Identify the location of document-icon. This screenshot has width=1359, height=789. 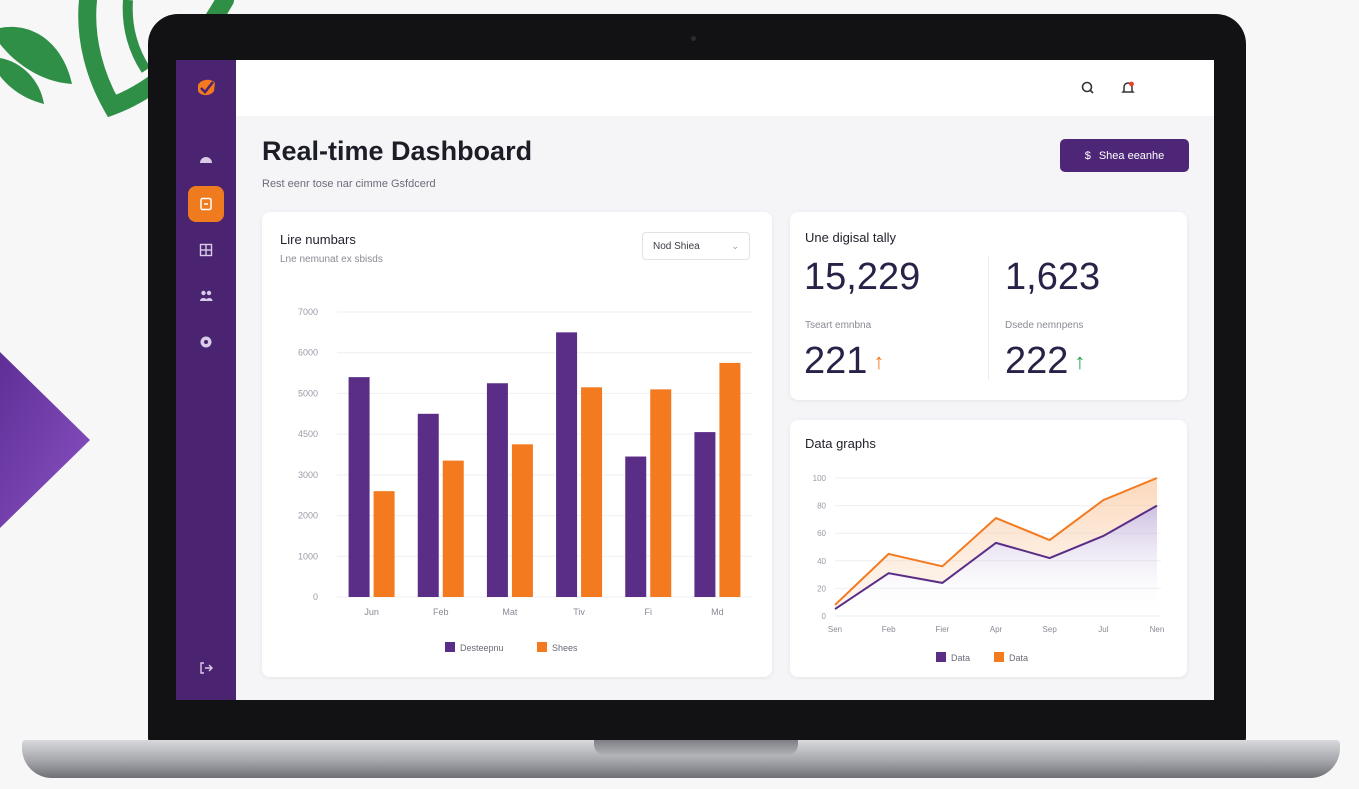
(206, 204).